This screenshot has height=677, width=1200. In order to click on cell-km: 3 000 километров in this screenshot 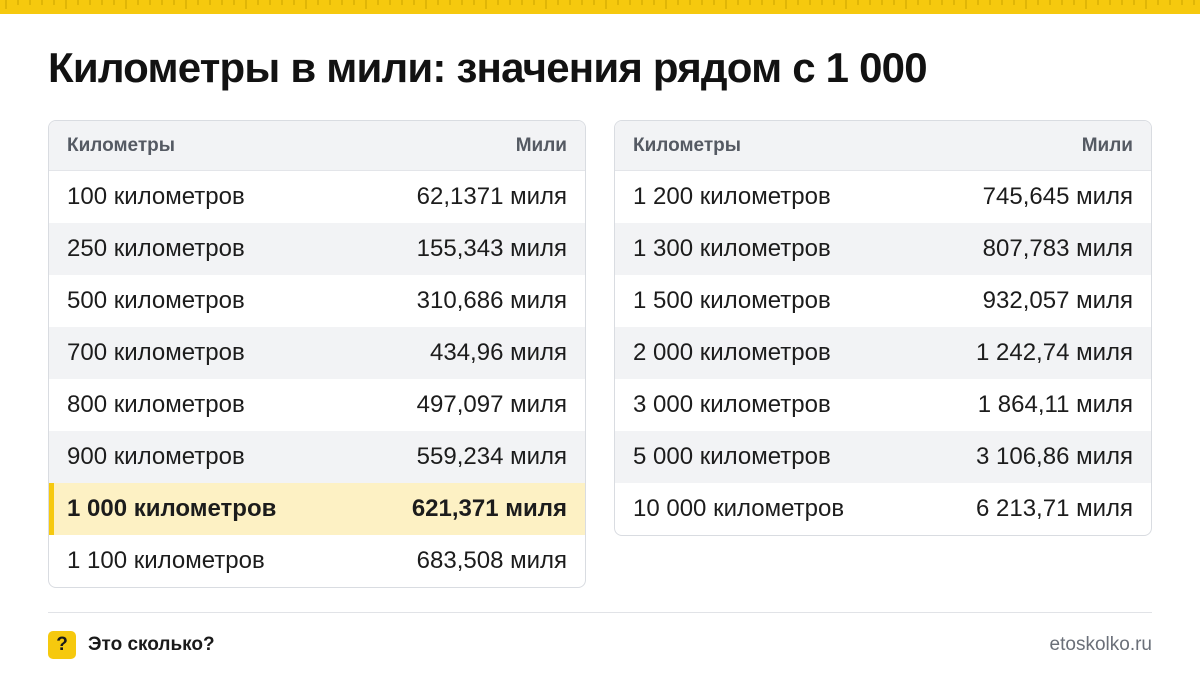, I will do `click(732, 404)`.